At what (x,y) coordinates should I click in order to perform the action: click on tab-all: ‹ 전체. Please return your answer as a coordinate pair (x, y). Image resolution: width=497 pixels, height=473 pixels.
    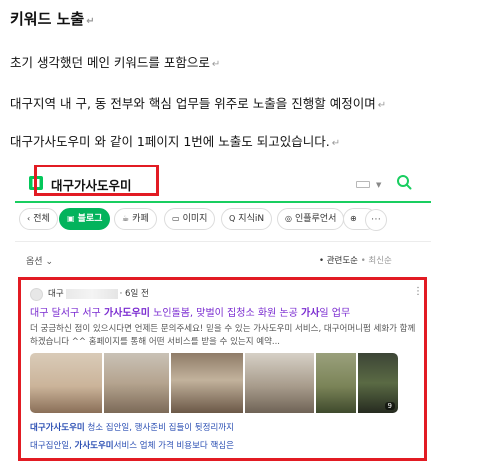
    Looking at the image, I should click on (38, 219).